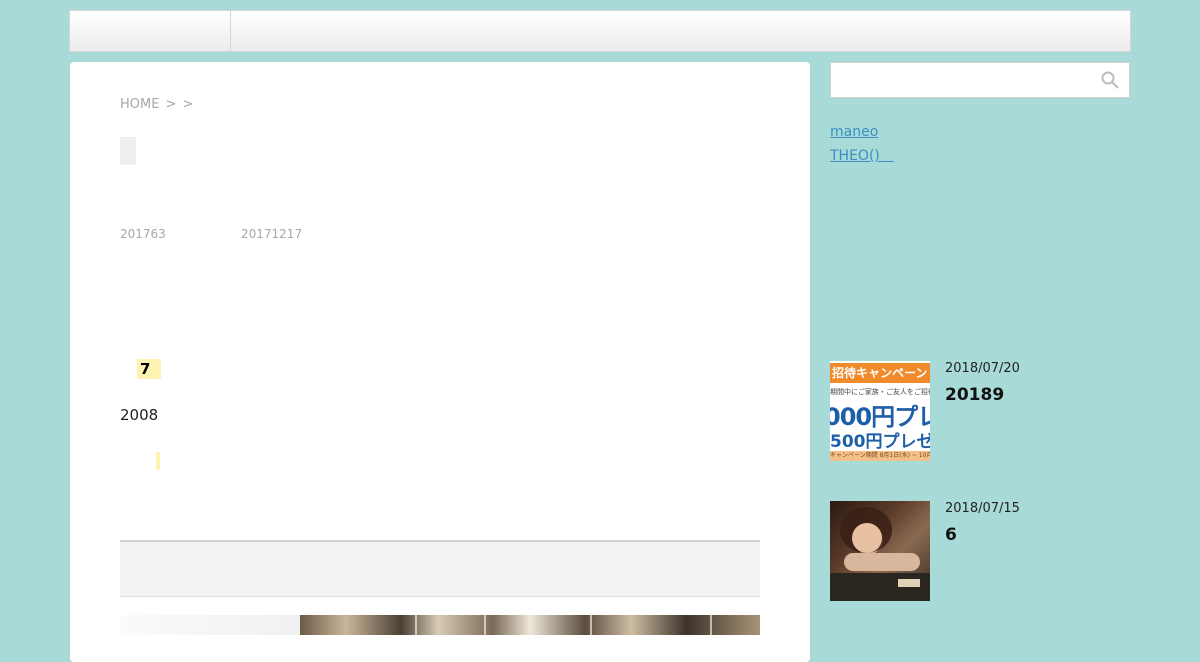  What do you see at coordinates (951, 535) in the screenshot?
I see `post-title: 6` at bounding box center [951, 535].